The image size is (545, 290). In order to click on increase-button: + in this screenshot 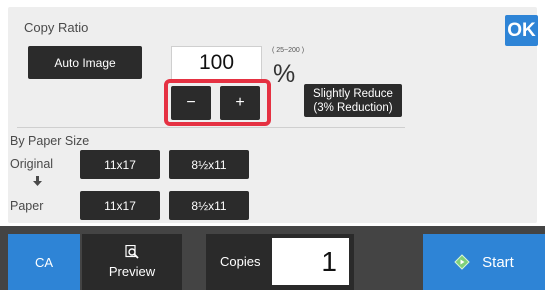, I will do `click(240, 103)`.